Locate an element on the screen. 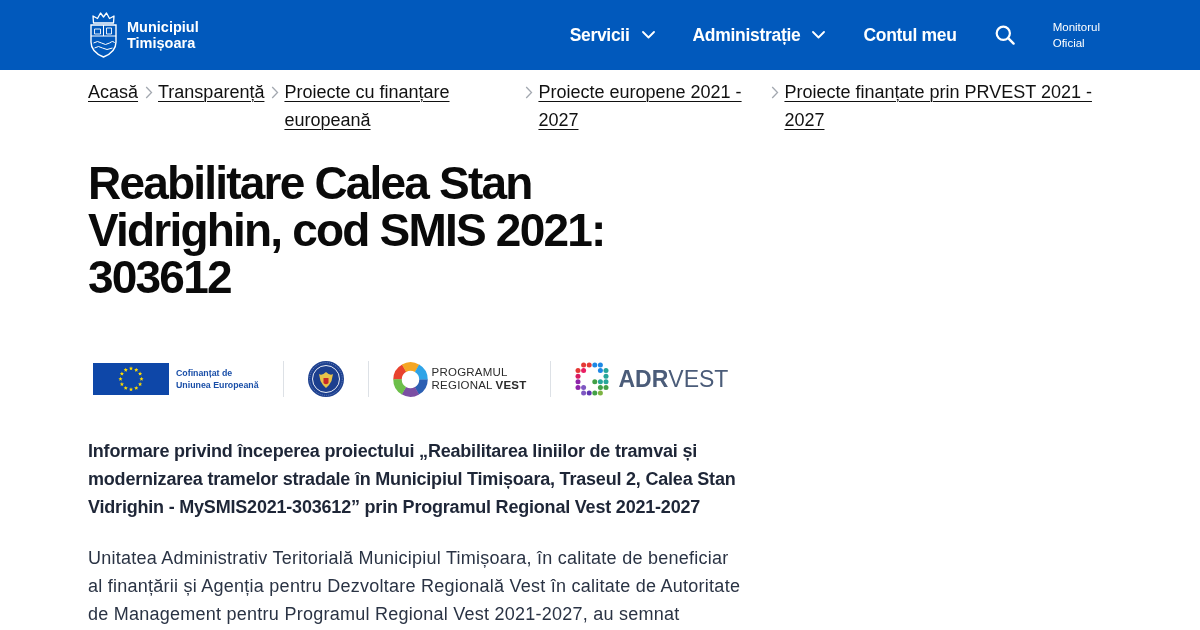 The width and height of the screenshot is (1200, 630). body-paragraph: Unitatea Administrativ Teritorială Municipiul Timișoara, în calitate de beneficiar al finanțării și Agenția pentru Dezvoltare Regională Vest în calitate de Autoritate de Management pentru Programul Regional Vest 2021-2027, au semnat is located at coordinates (415, 586).